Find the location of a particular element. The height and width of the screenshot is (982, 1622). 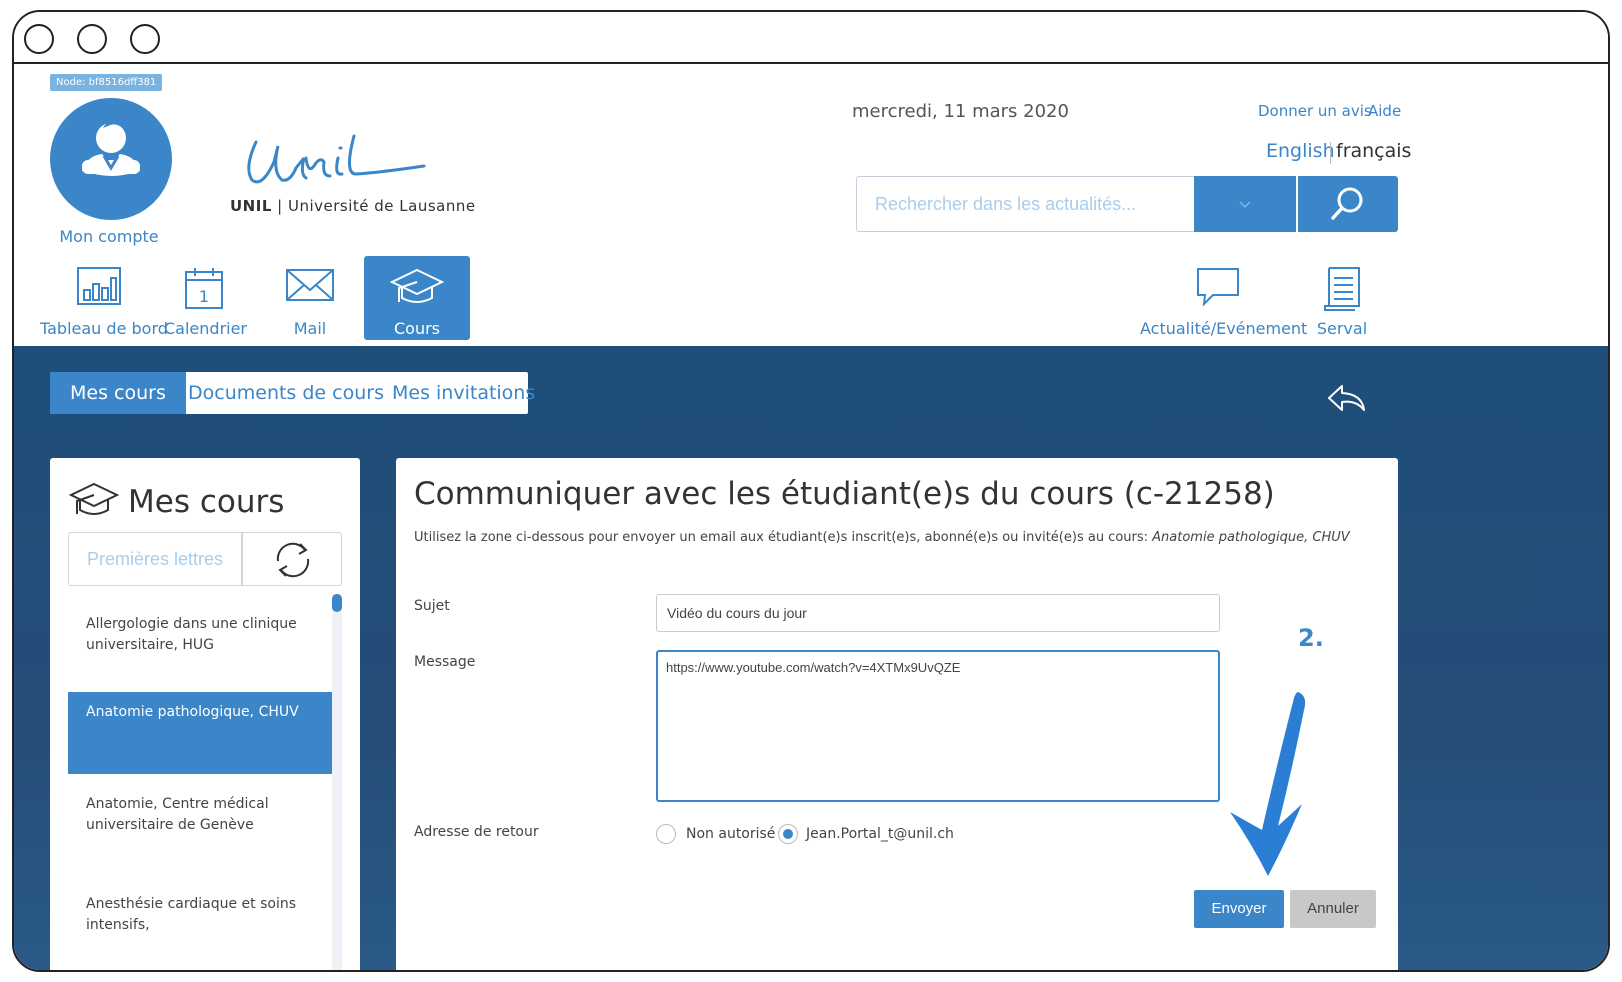

nav-courses: Cours is located at coordinates (417, 298).